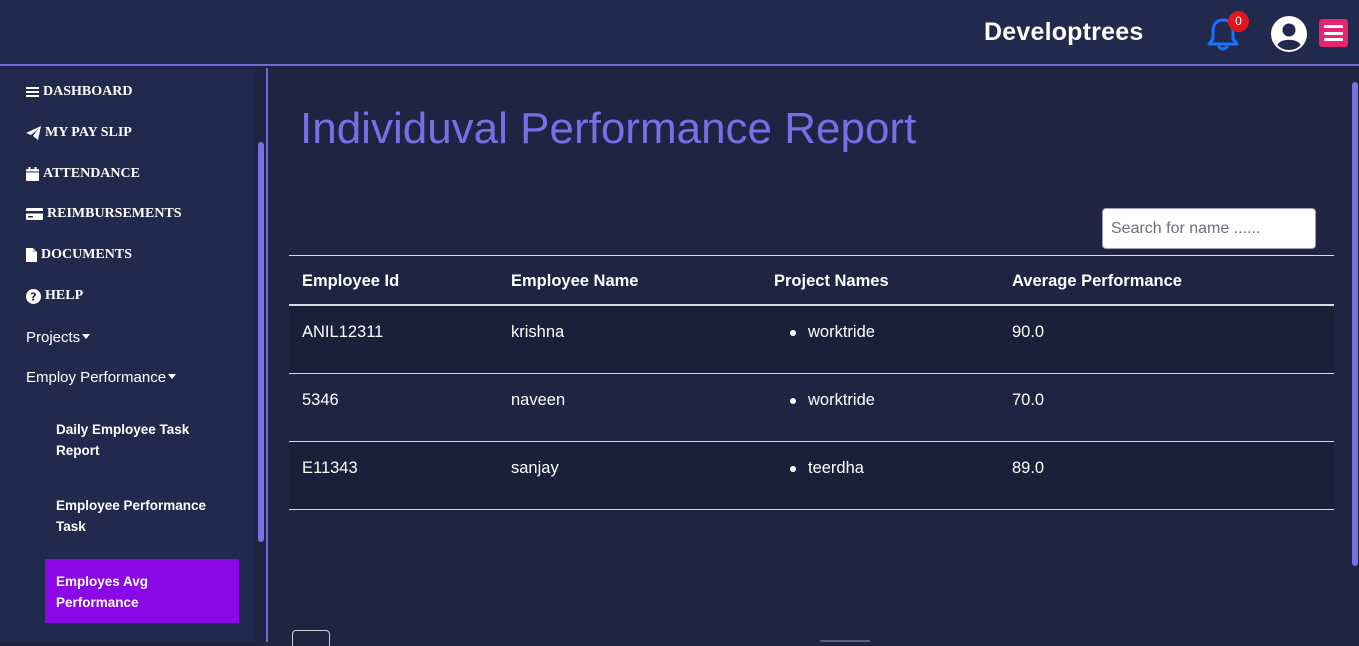  Describe the element at coordinates (1355, 324) in the screenshot. I see `main-scrollbar-thumb` at that location.